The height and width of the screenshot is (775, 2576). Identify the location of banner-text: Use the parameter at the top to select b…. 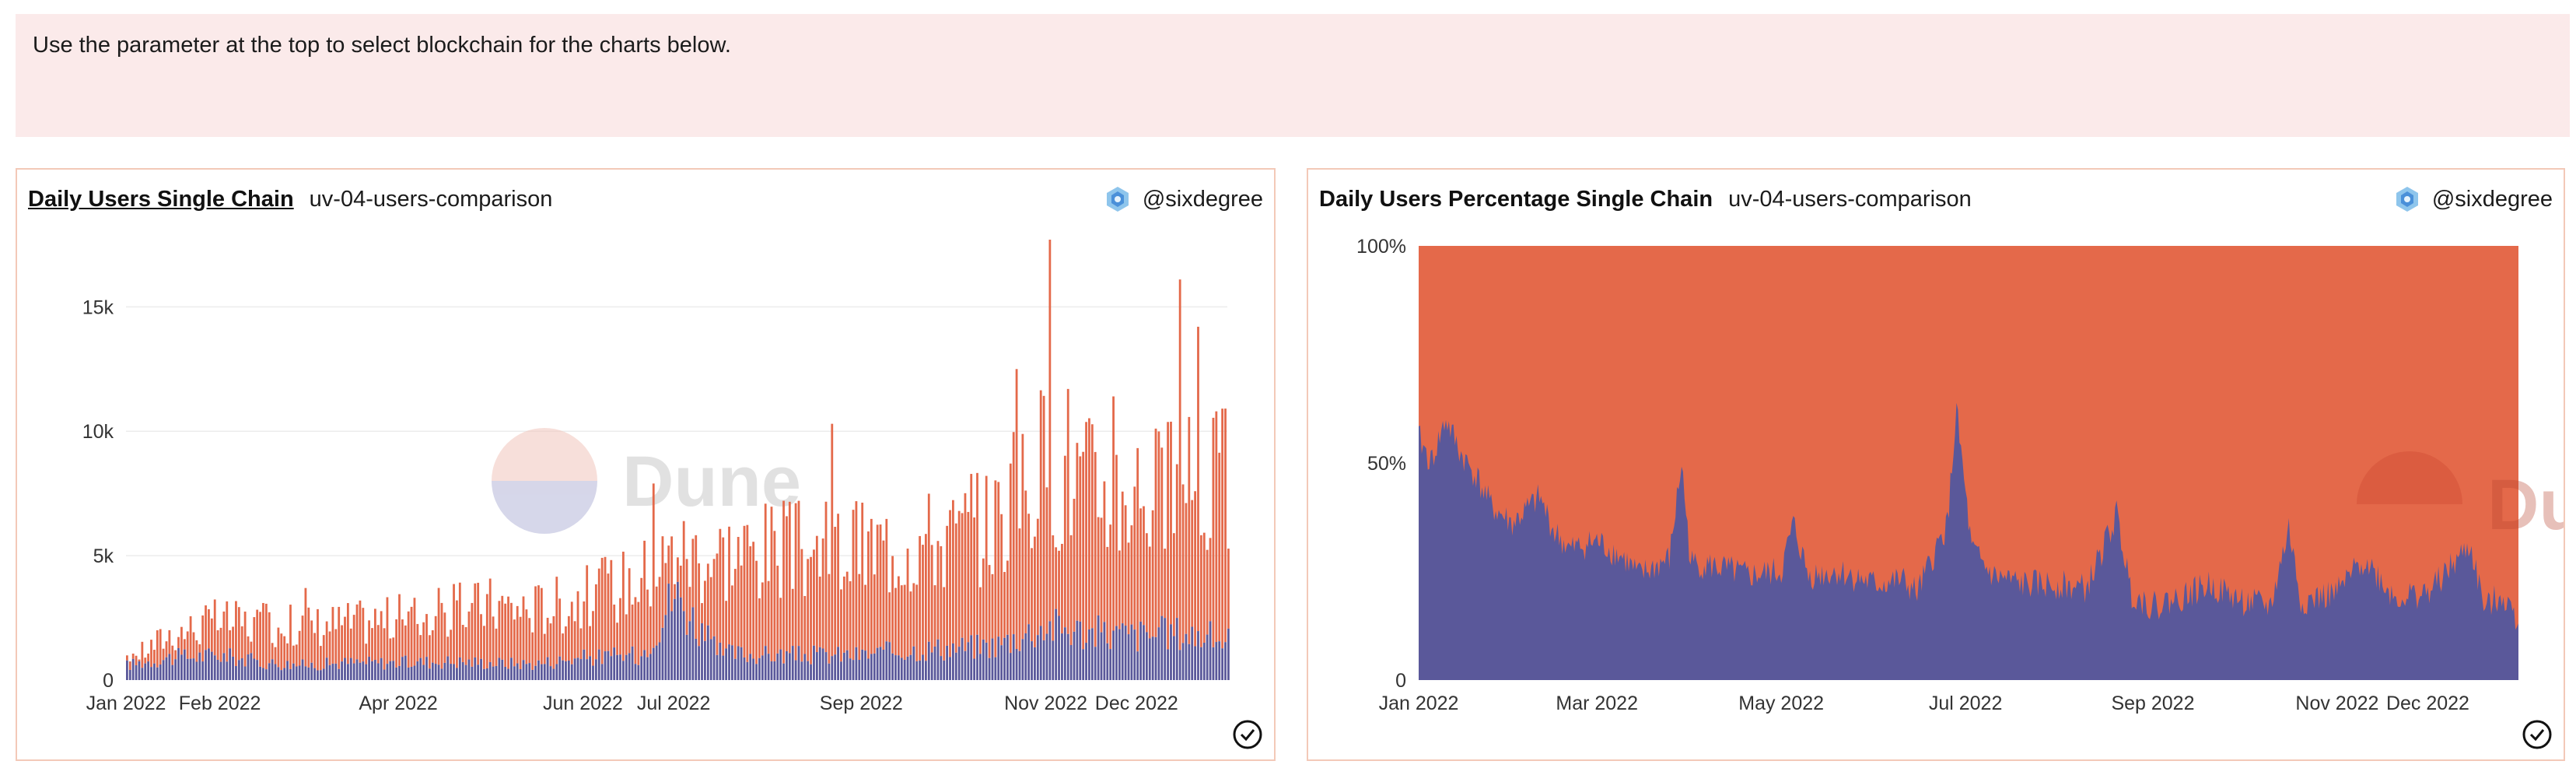
(382, 45).